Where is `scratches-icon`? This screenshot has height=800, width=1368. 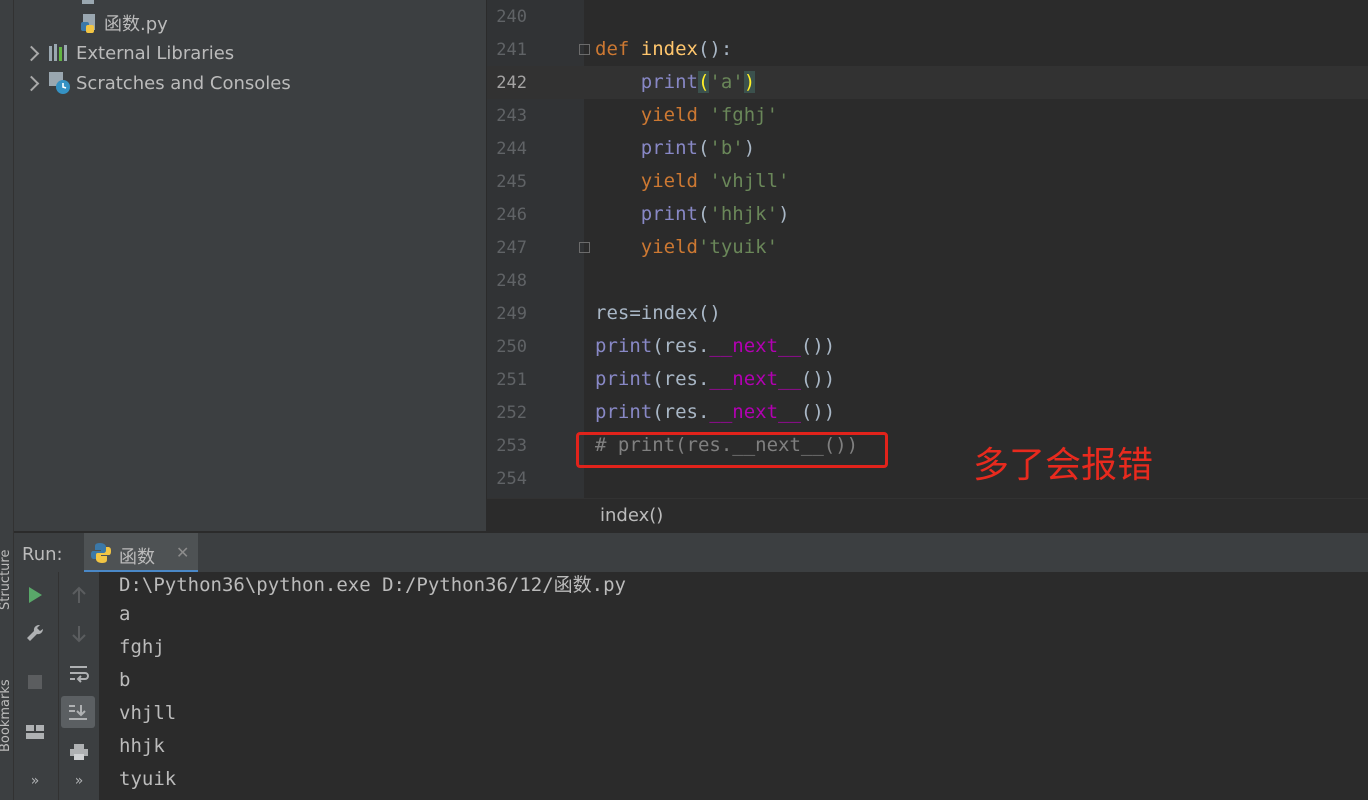
scratches-icon is located at coordinates (59, 83).